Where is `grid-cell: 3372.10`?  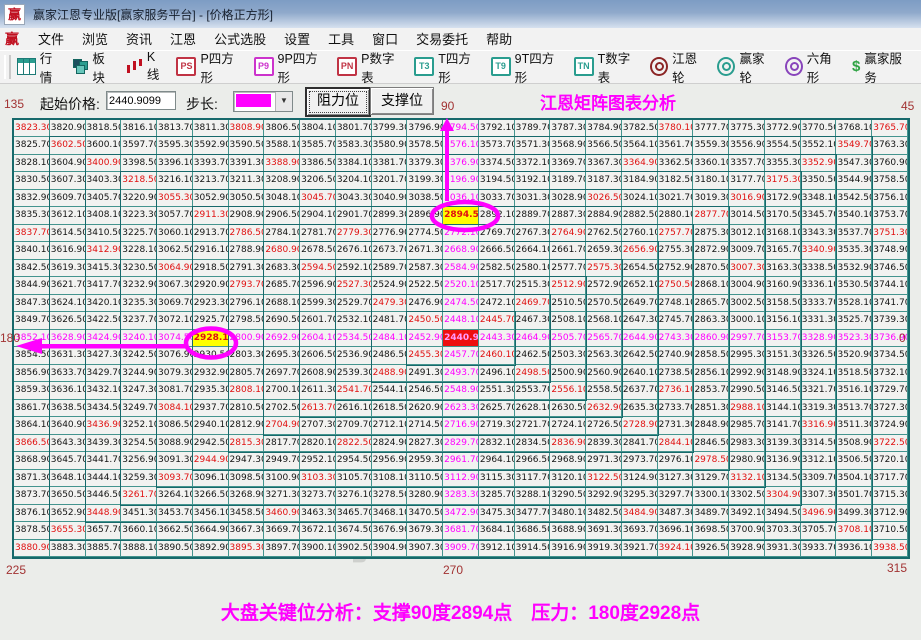
grid-cell: 3372.10 is located at coordinates (532, 163).